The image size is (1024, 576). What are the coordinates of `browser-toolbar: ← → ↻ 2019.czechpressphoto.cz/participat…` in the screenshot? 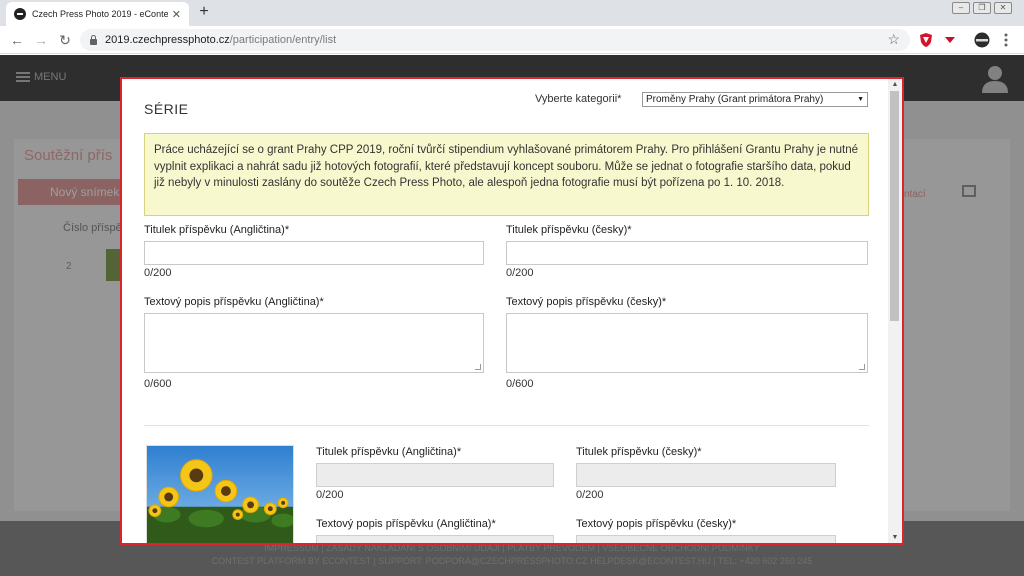 It's located at (512, 40).